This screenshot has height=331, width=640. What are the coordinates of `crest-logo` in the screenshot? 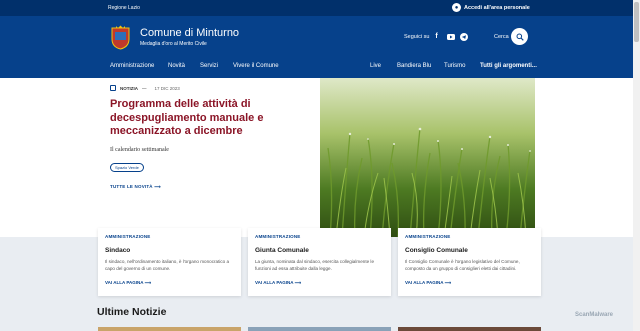 It's located at (120, 37).